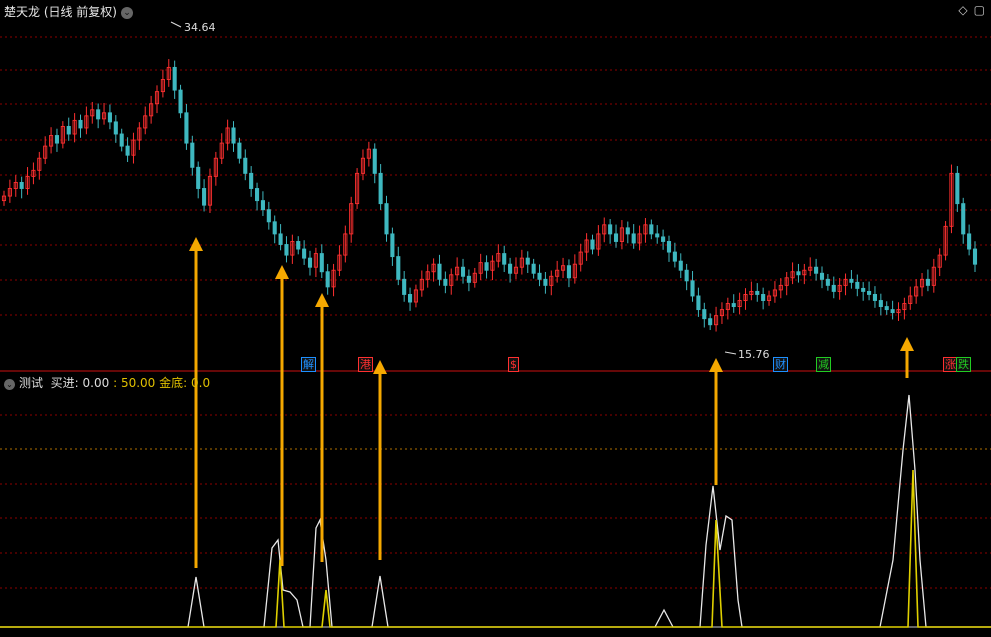 This screenshot has height=637, width=991. I want to click on indicator-panel-title: ⌄ 测试 买进: 0.00 : 50.00 金底: 0.0, so click(107, 382).